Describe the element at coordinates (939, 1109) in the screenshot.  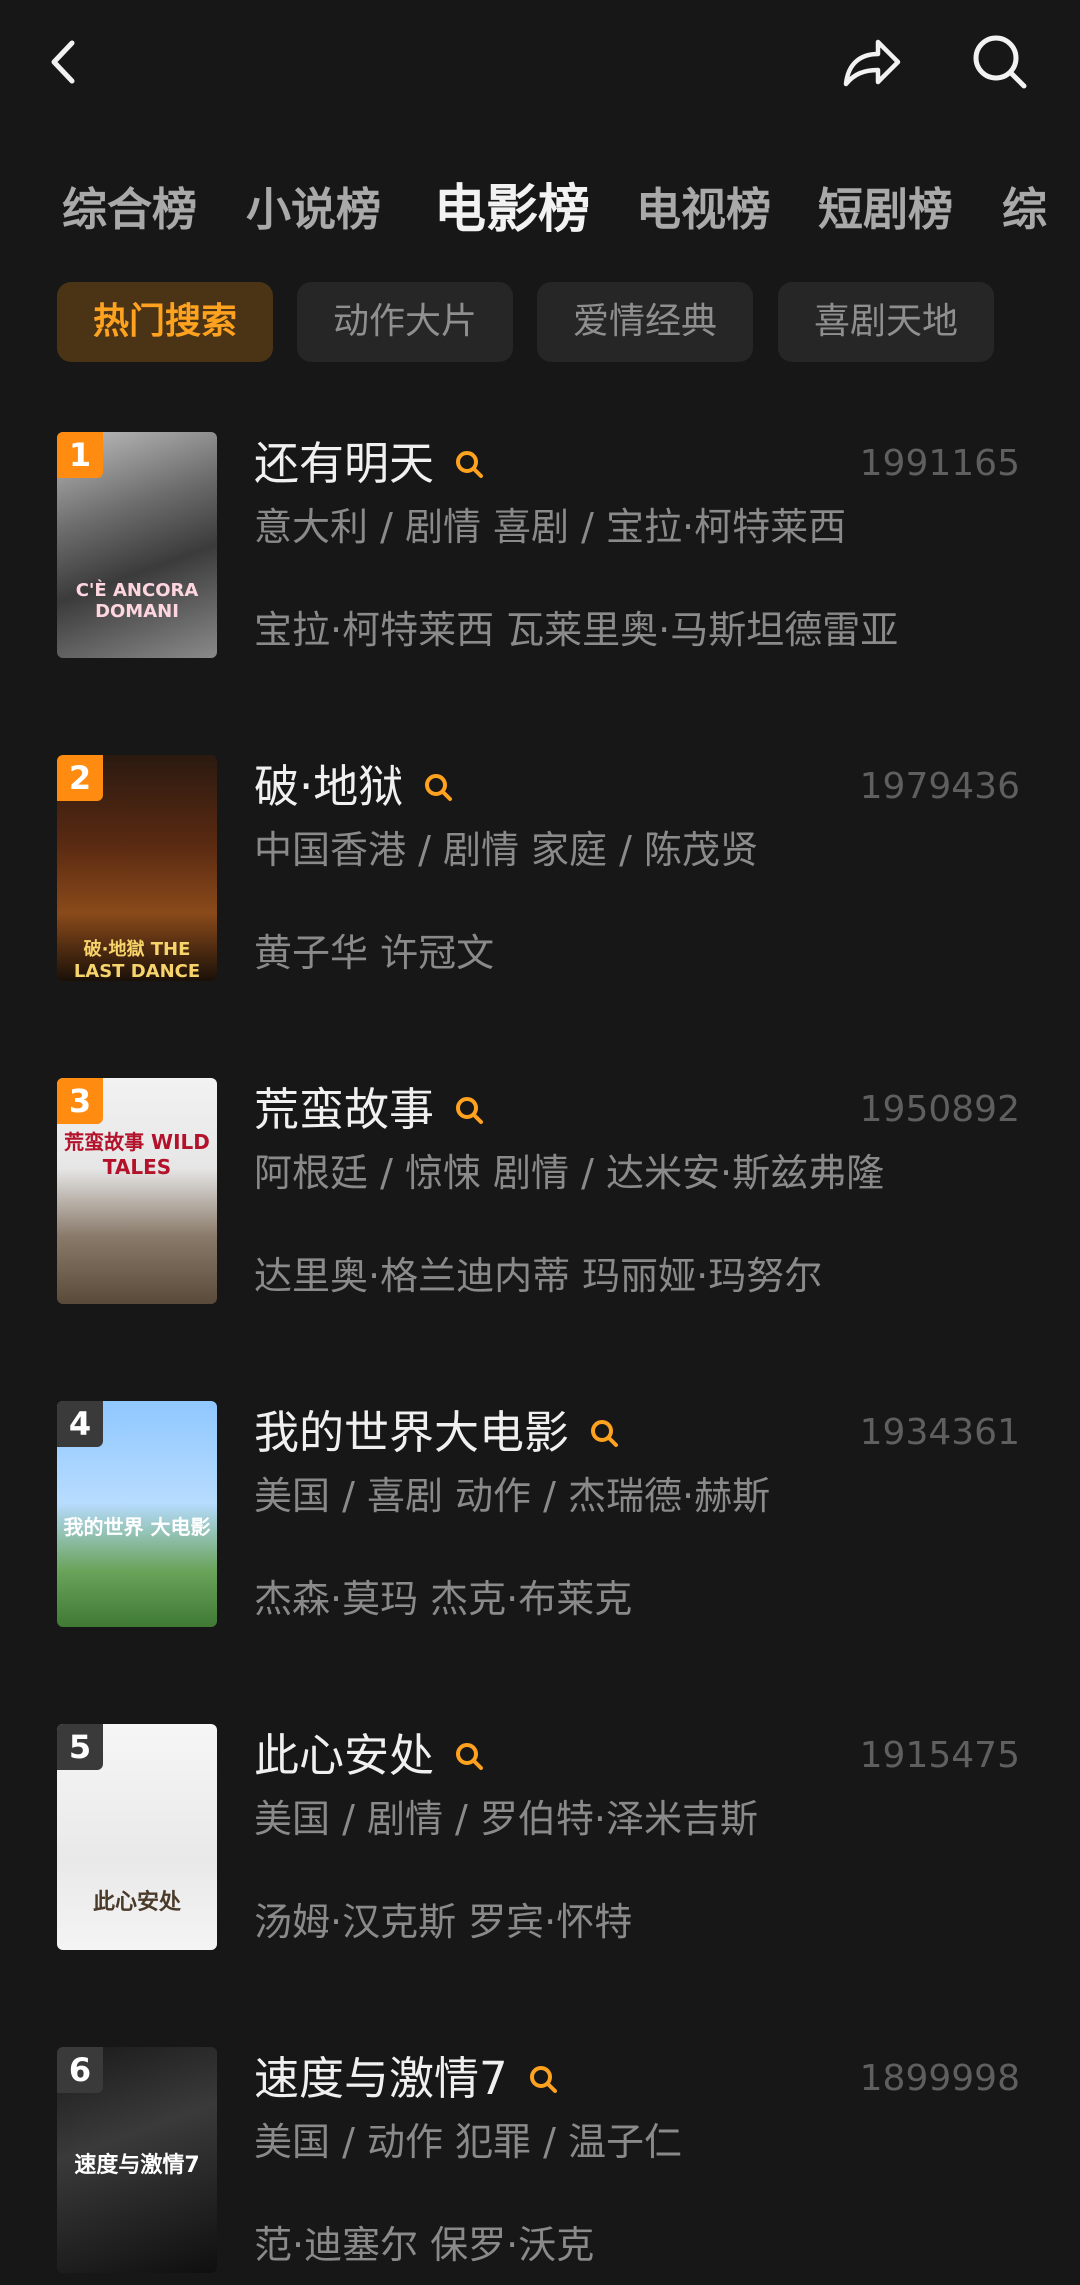
I see `hot-score: 1950892` at that location.